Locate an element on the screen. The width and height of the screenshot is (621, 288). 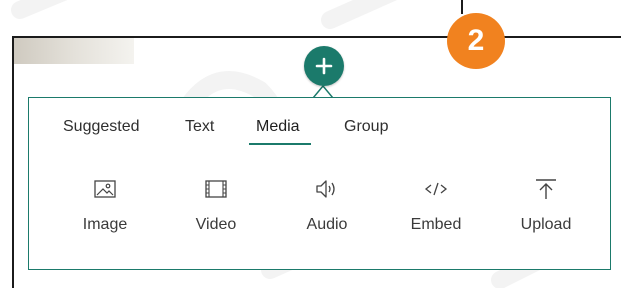
tab-media: Media is located at coordinates (278, 127).